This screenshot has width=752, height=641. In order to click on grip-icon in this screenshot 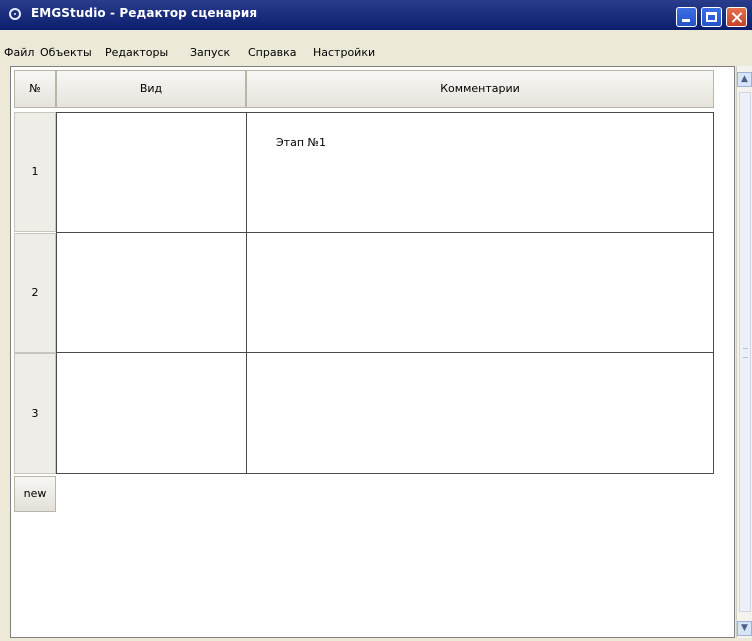, I will do `click(745, 353)`.